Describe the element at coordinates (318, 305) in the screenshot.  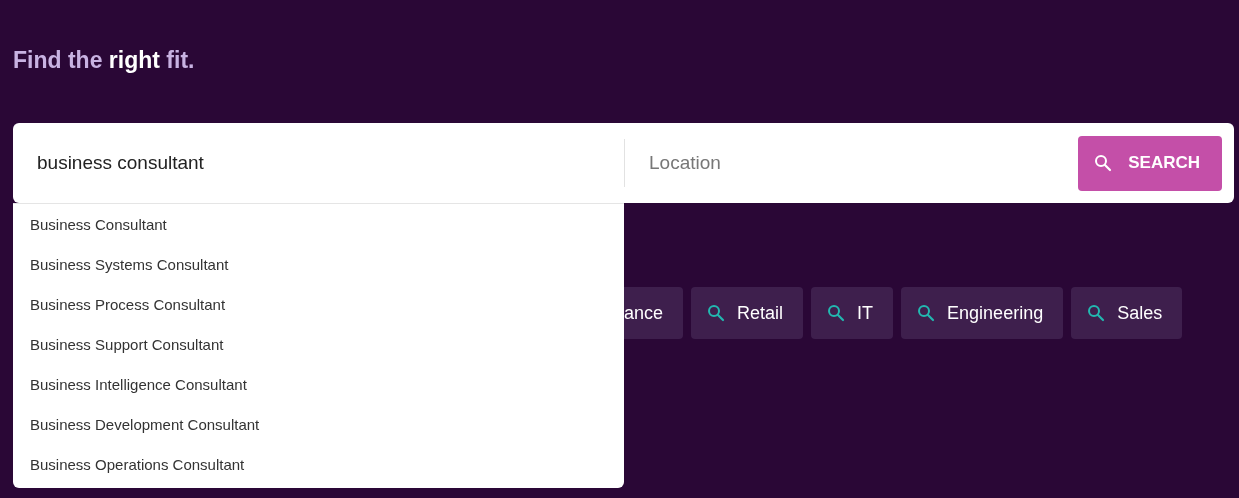
I see `suggestion-item: Business Process Consultant` at that location.